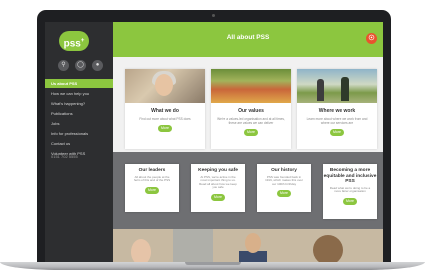  What do you see at coordinates (165, 119) in the screenshot?
I see `card-text: Find out more about what PSS does` at bounding box center [165, 119].